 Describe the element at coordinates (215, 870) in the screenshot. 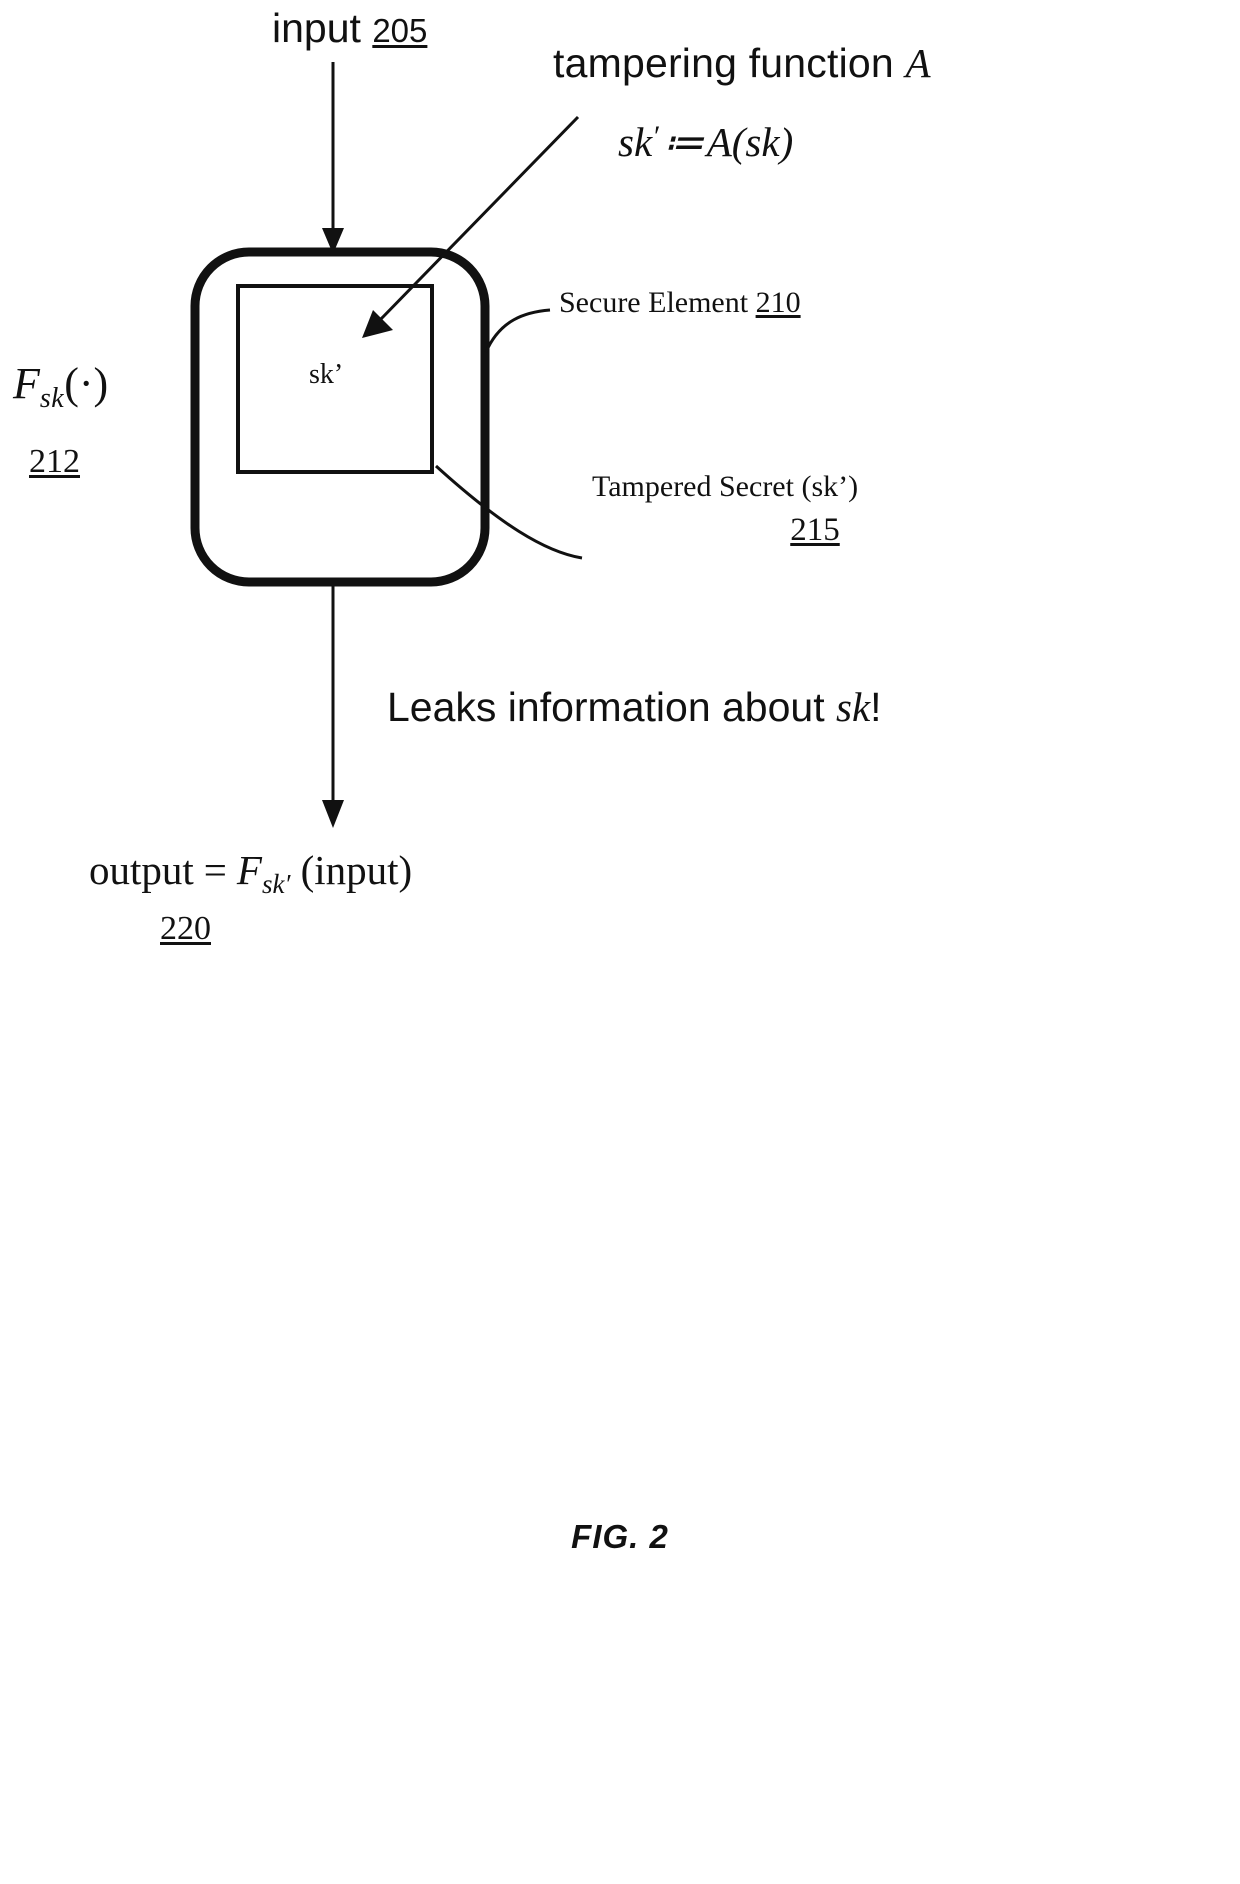

I see `output-equals-sign: =` at that location.